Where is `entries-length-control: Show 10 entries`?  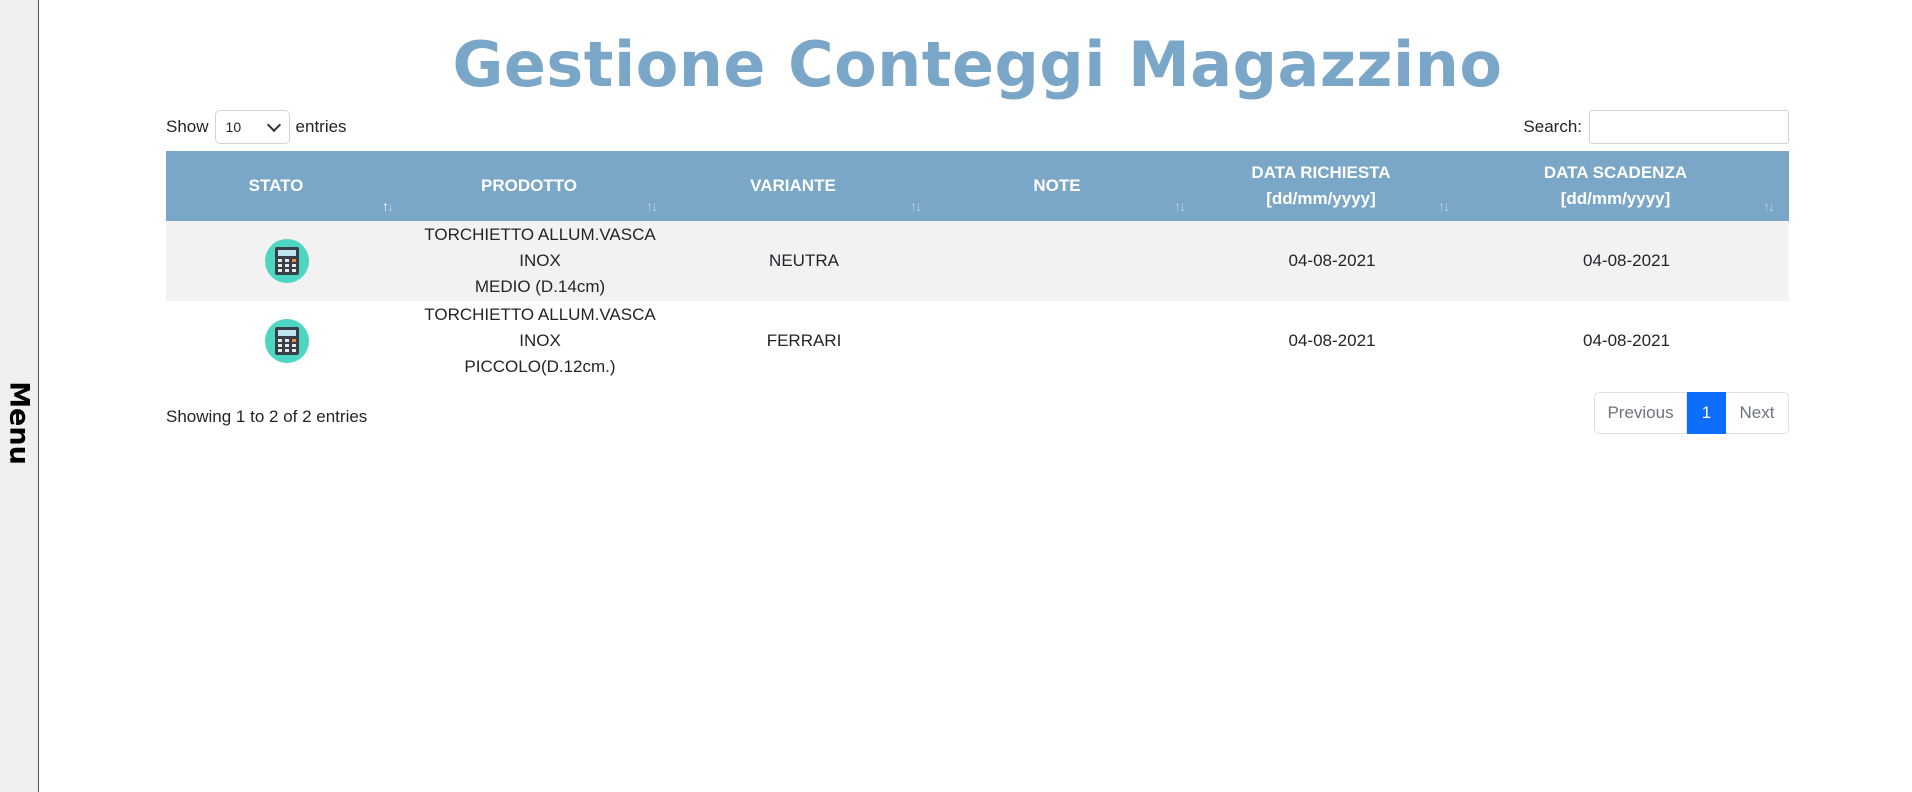 entries-length-control: Show 10 entries is located at coordinates (256, 127).